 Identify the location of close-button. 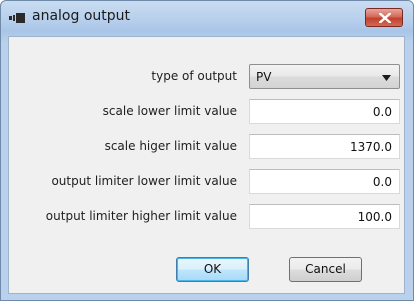
(384, 17).